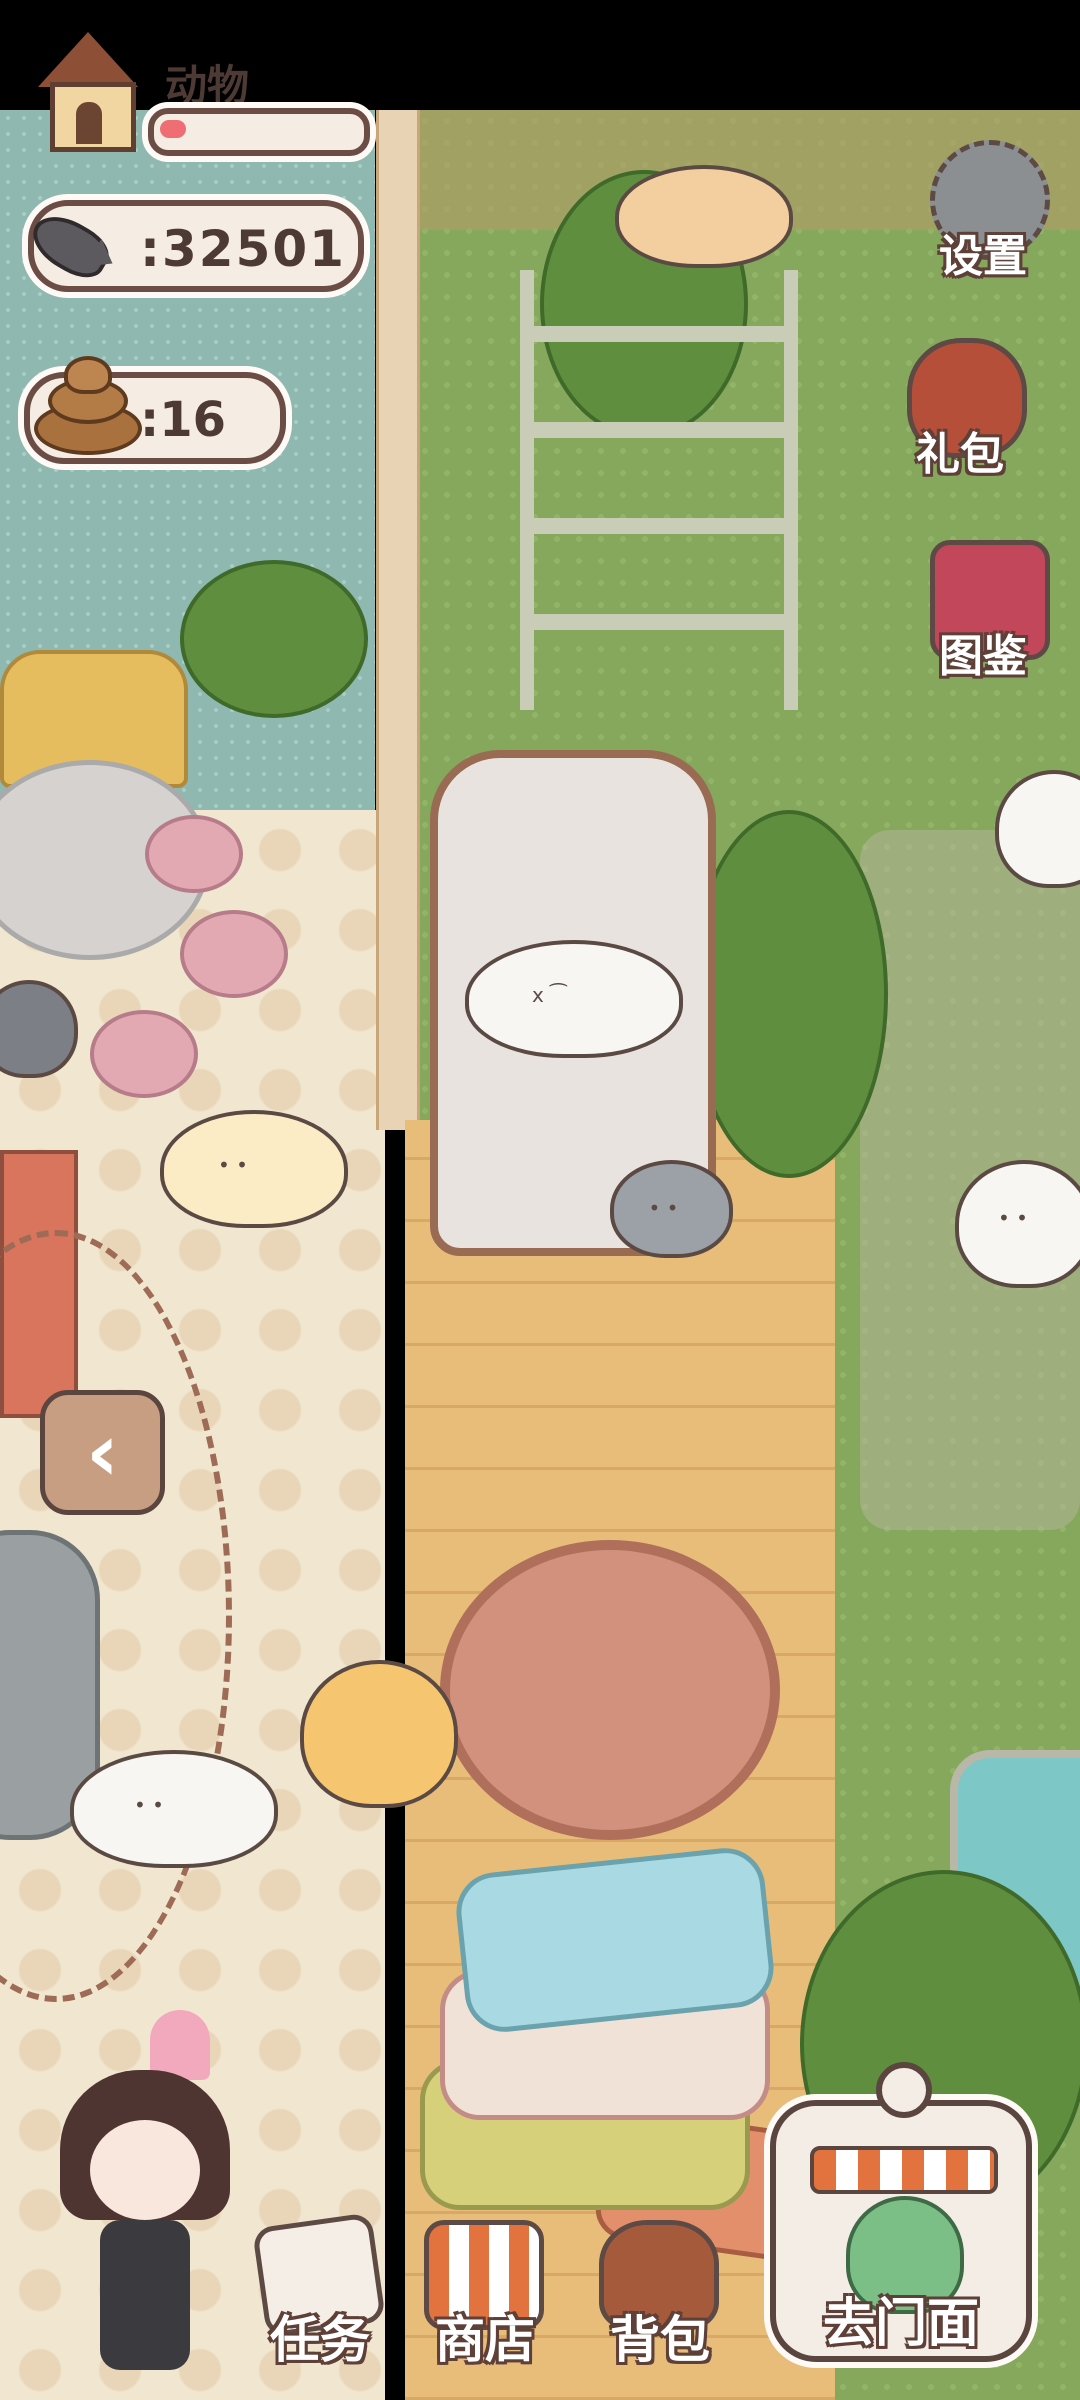 This screenshot has height=2400, width=1080. Describe the element at coordinates (671, 1209) in the screenshot. I see `gray-cat: • •` at that location.